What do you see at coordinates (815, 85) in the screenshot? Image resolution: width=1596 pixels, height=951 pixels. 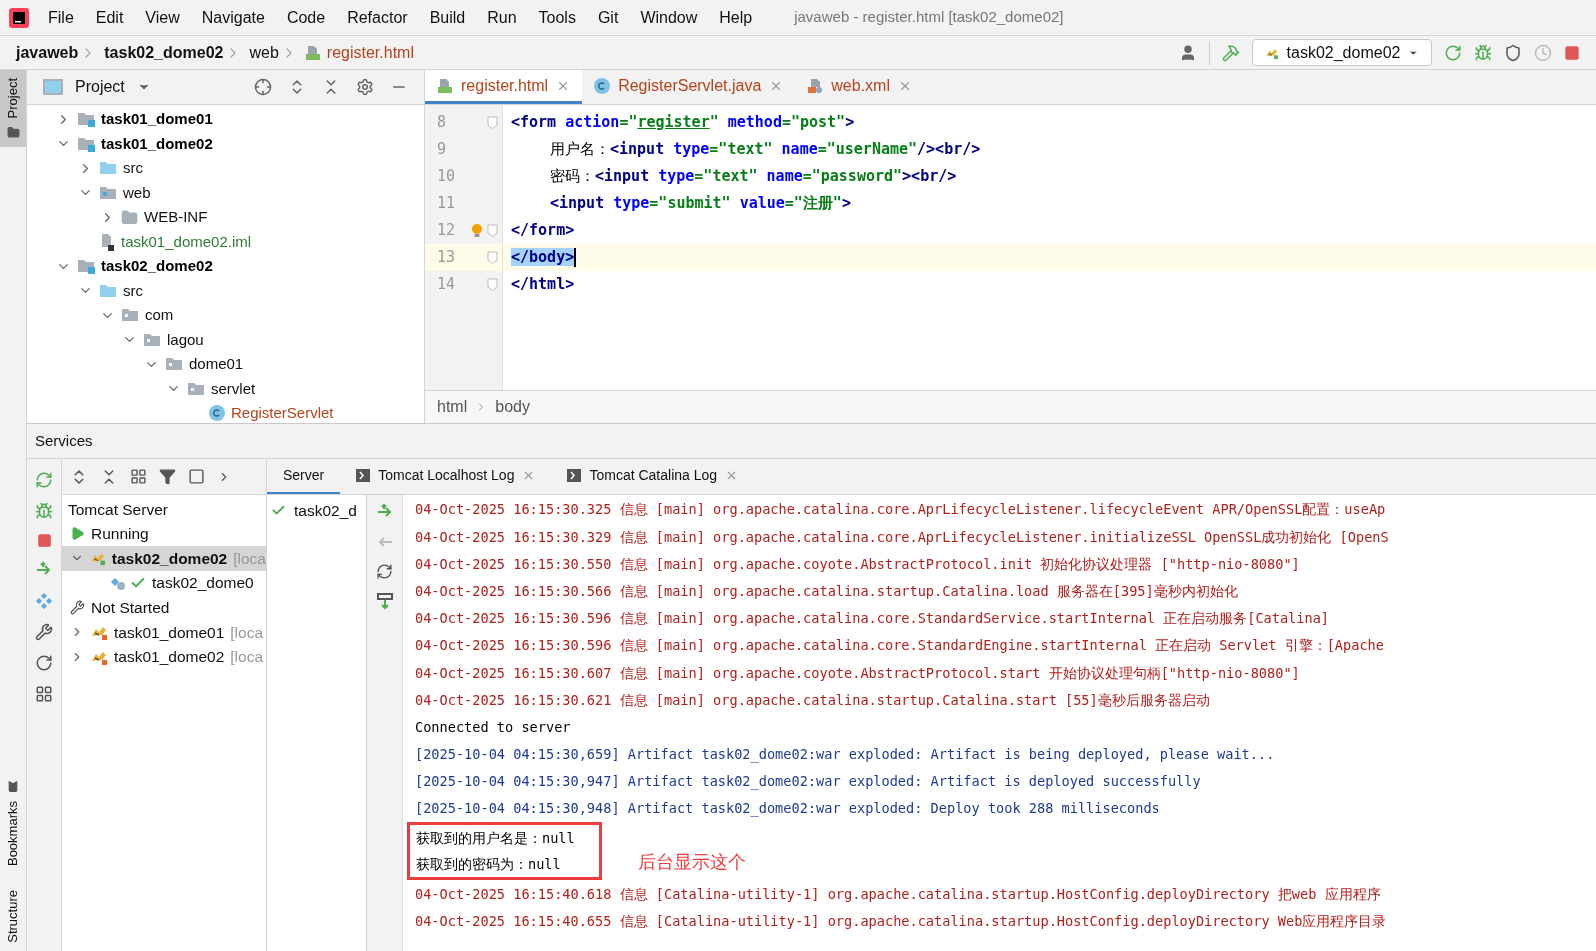 I see `xml-file-icon` at bounding box center [815, 85].